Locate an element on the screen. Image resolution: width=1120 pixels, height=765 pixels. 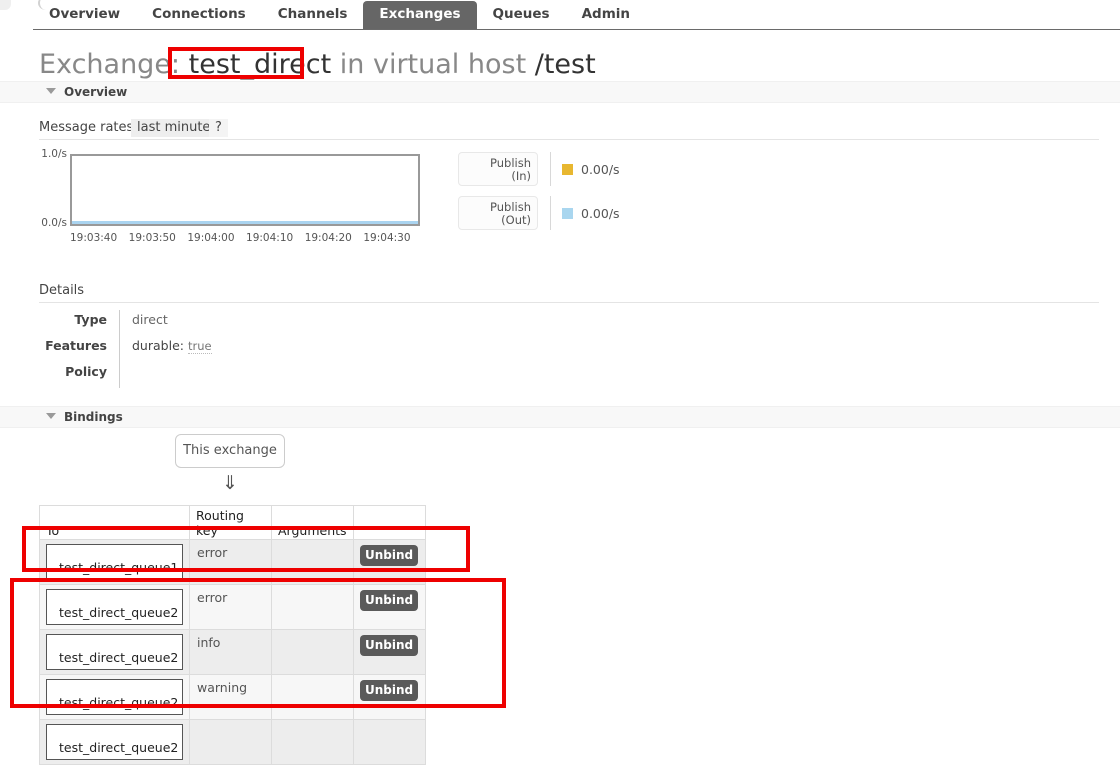
details-key-features: Features is located at coordinates (76, 345).